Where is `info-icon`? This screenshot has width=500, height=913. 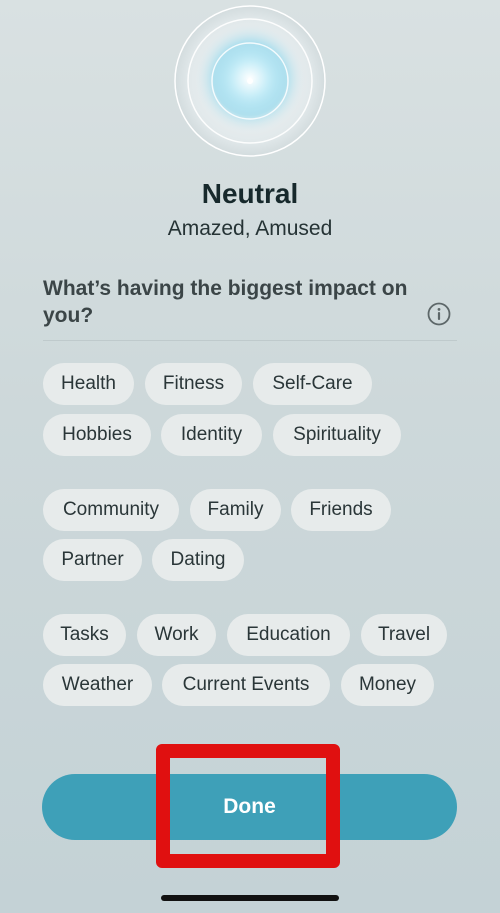
info-icon is located at coordinates (439, 314).